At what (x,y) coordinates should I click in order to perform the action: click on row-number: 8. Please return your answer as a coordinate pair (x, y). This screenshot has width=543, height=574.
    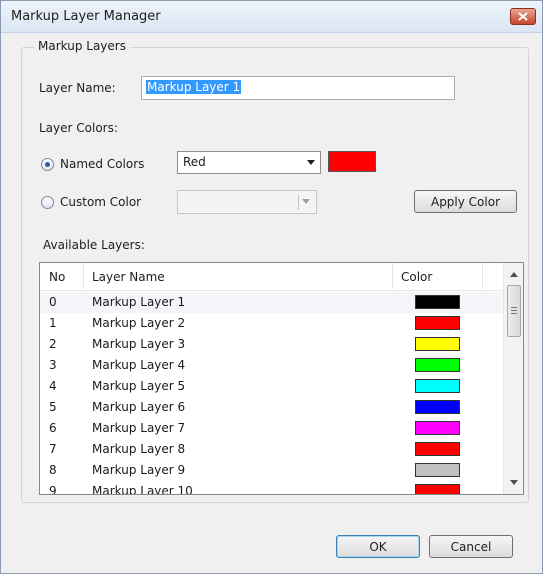
    Looking at the image, I should click on (53, 470).